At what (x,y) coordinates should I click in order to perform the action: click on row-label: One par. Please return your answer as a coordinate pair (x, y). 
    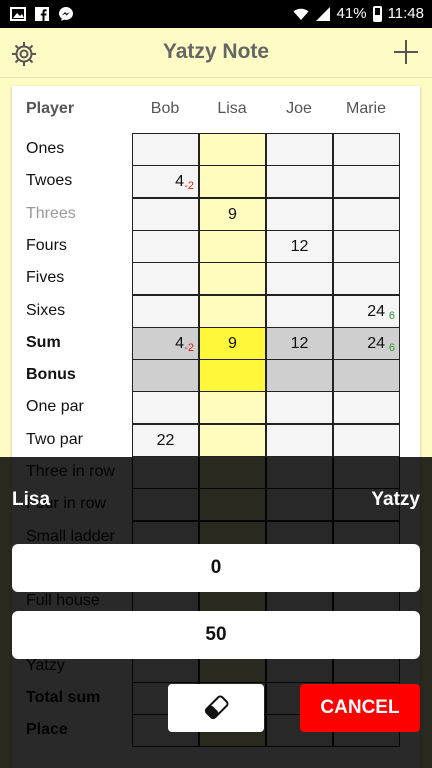
    Looking at the image, I should click on (55, 406).